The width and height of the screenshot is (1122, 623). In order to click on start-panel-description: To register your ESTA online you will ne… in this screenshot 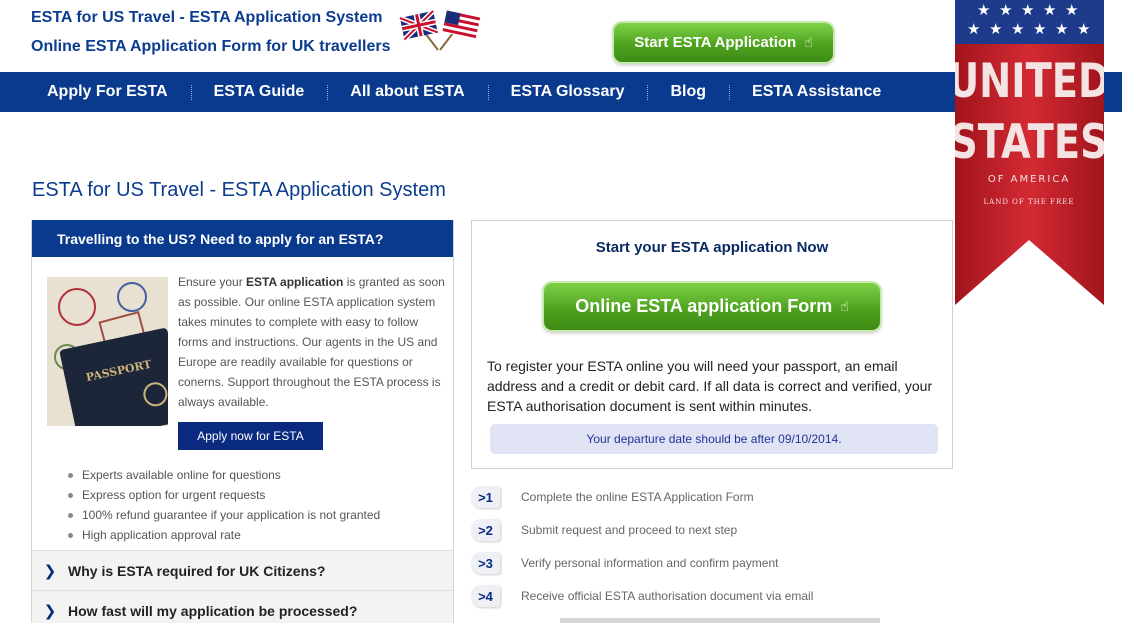, I will do `click(710, 386)`.